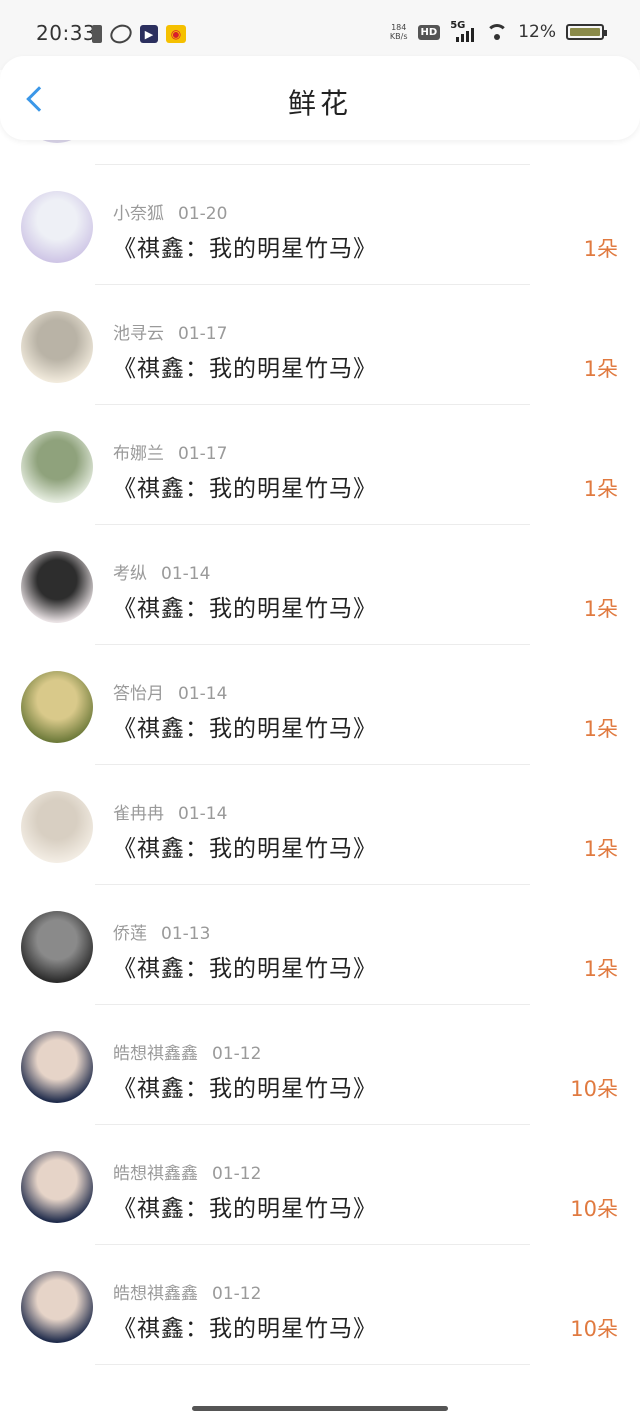 This screenshot has width=640, height=1415. I want to click on video-app-icon: ▶, so click(149, 34).